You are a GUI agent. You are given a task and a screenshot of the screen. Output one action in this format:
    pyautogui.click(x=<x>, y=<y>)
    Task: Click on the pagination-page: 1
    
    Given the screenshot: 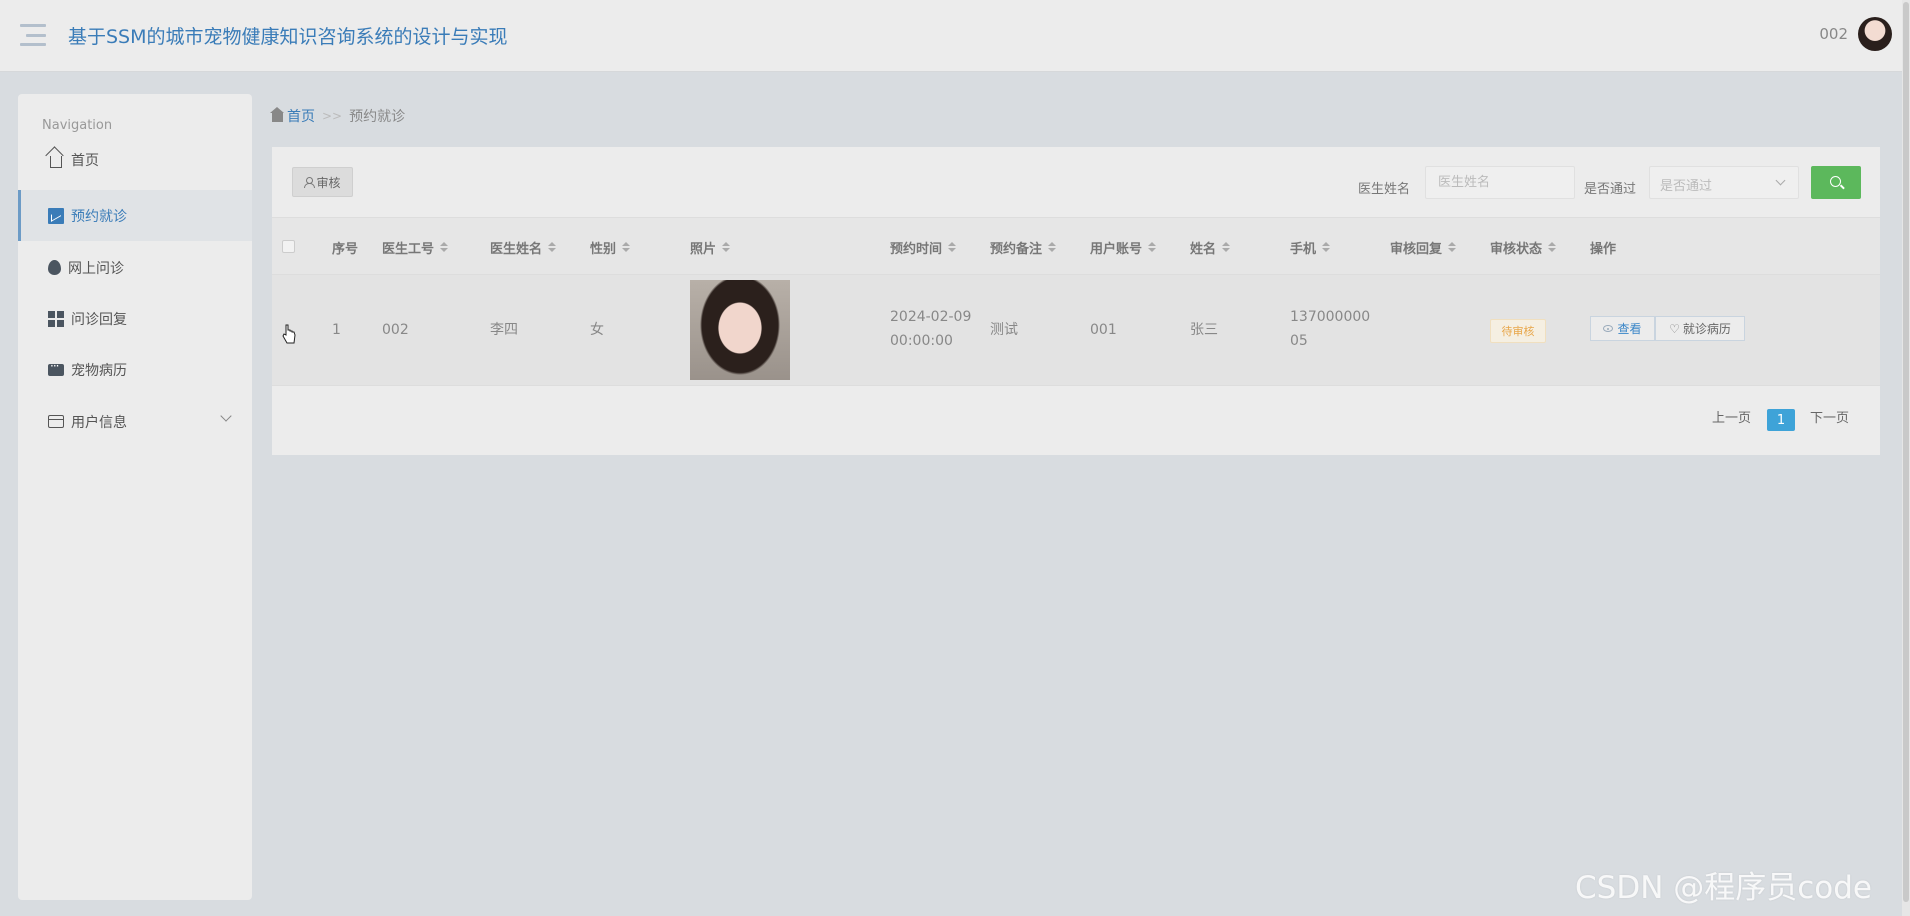 What is the action you would take?
    pyautogui.click(x=1781, y=420)
    